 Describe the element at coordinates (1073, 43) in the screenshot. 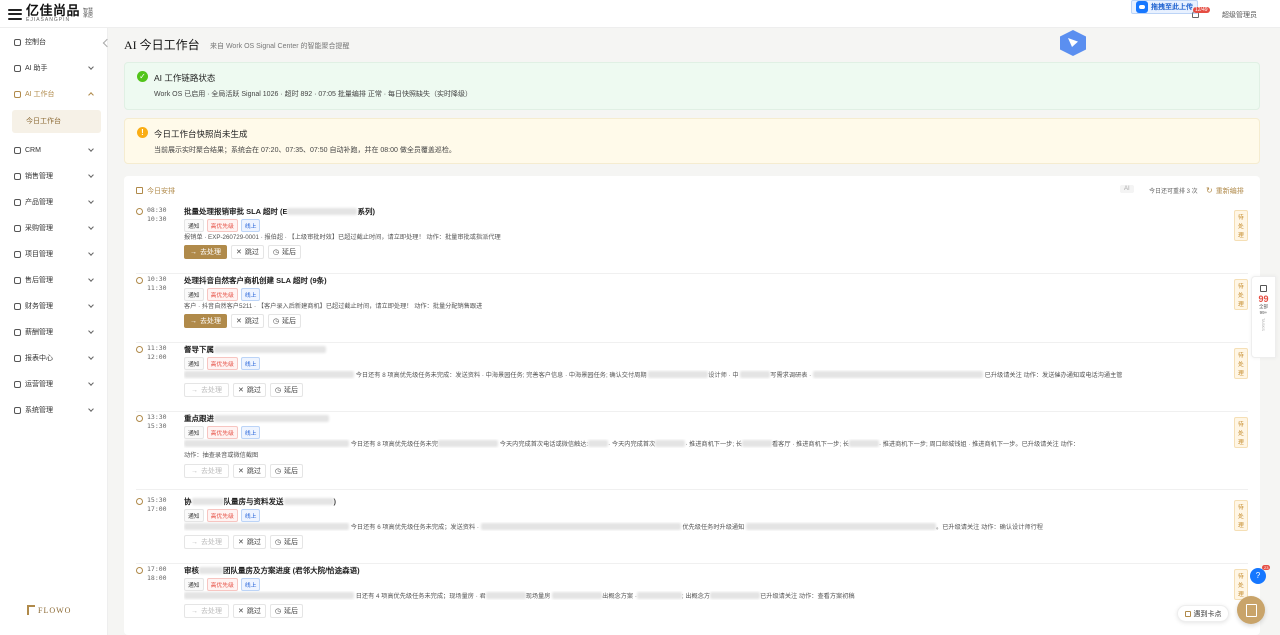

I see `floating-assistant-icon` at that location.